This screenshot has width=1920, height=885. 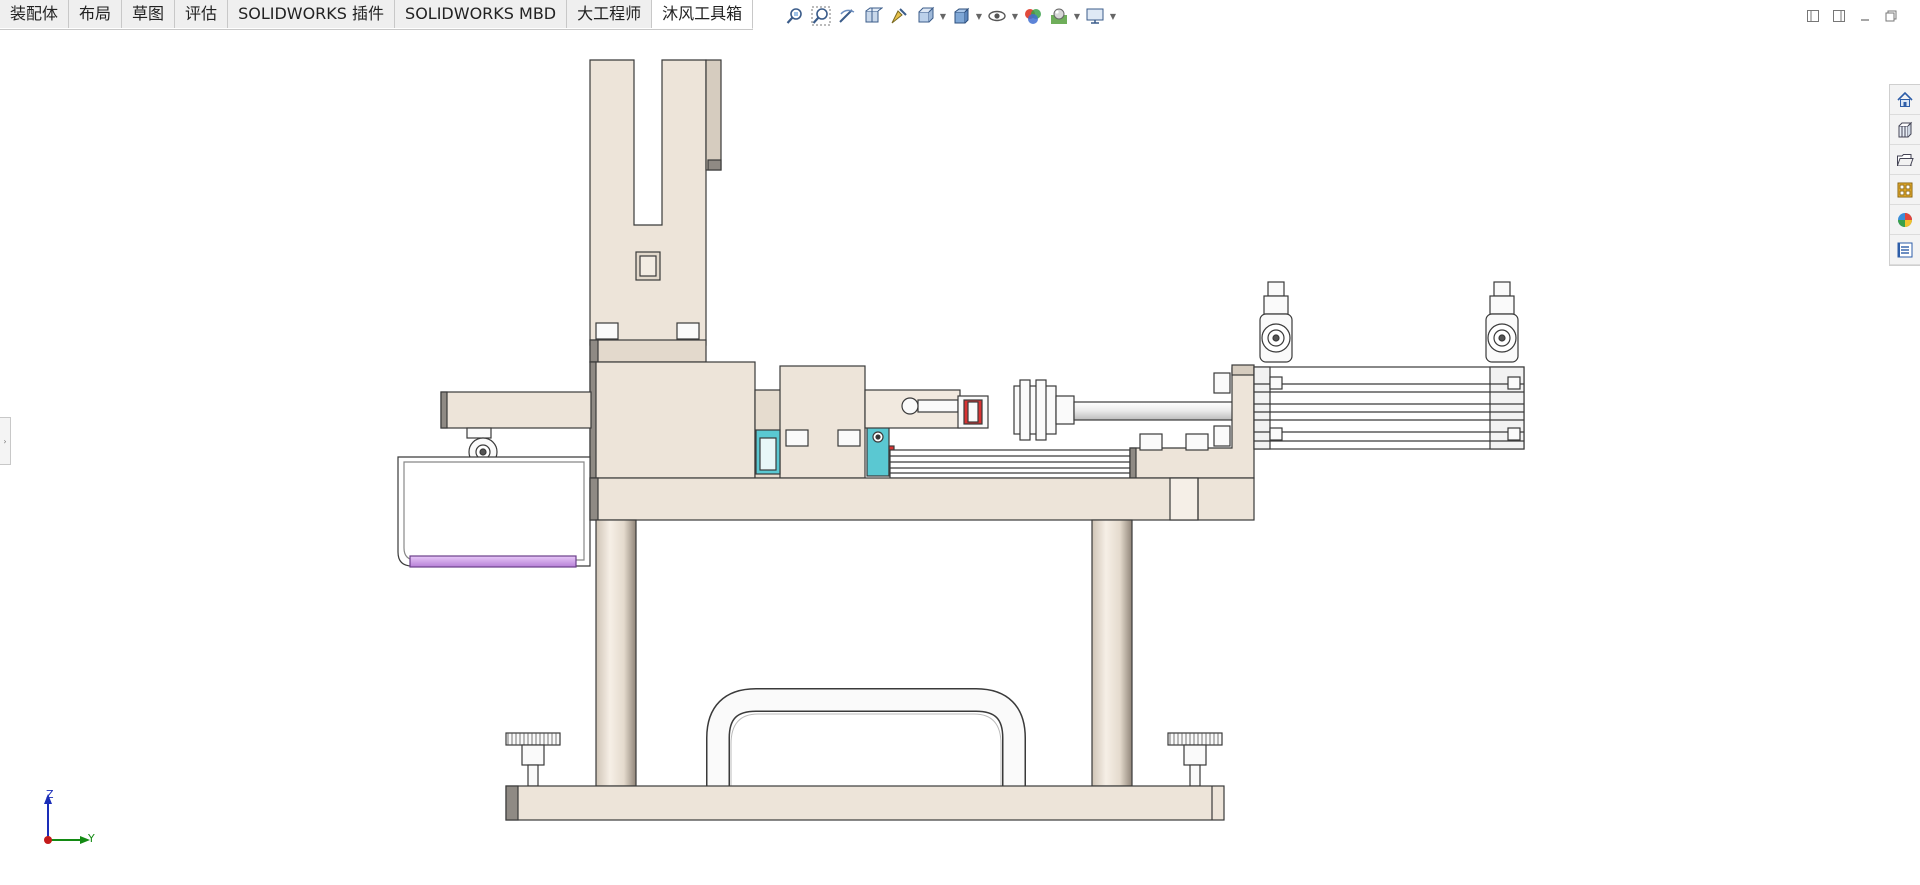 I want to click on previous-view-icon, so click(x=847, y=16).